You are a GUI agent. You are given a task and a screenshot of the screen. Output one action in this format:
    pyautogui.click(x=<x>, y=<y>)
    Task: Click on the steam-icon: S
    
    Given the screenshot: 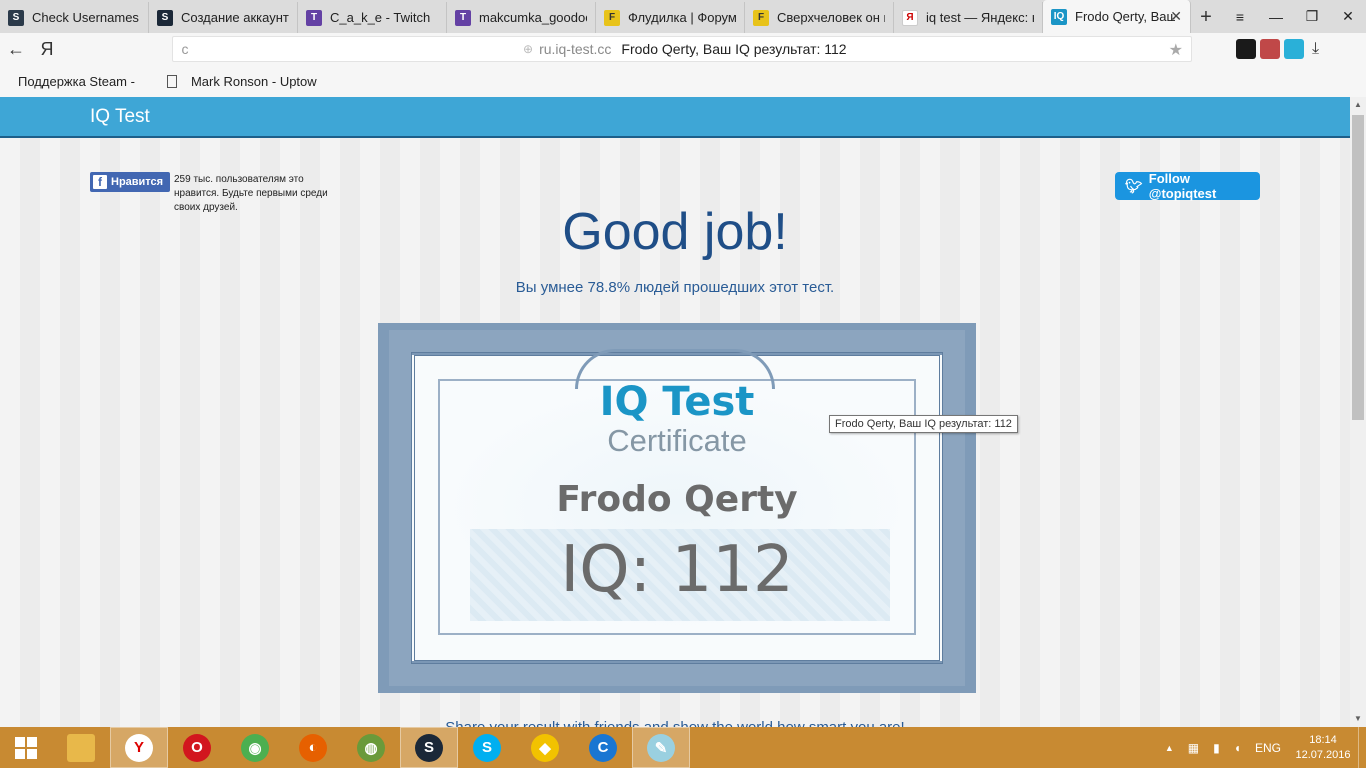 What is the action you would take?
    pyautogui.click(x=429, y=747)
    